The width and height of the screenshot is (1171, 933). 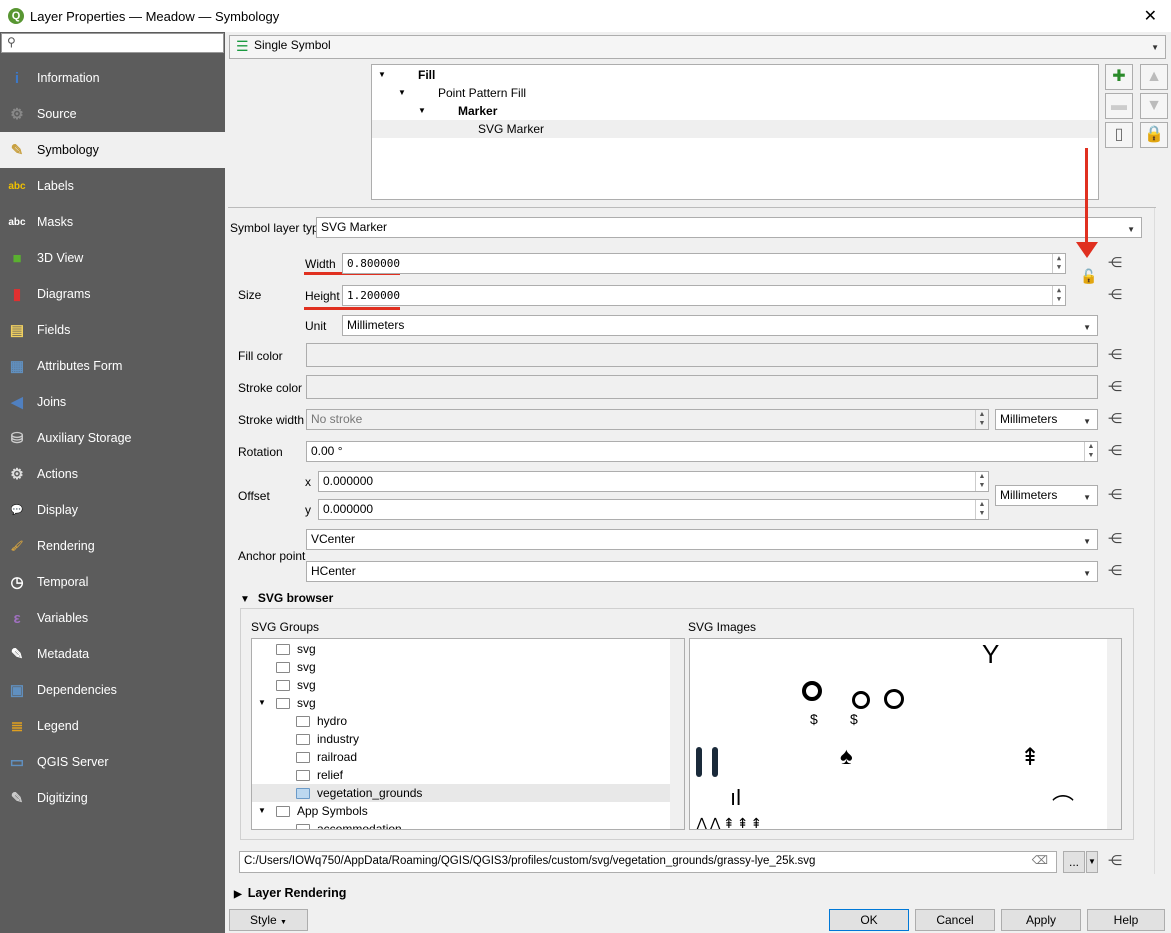 What do you see at coordinates (112, 582) in the screenshot?
I see `sidebar-item-temporal: ◷ Temporal` at bounding box center [112, 582].